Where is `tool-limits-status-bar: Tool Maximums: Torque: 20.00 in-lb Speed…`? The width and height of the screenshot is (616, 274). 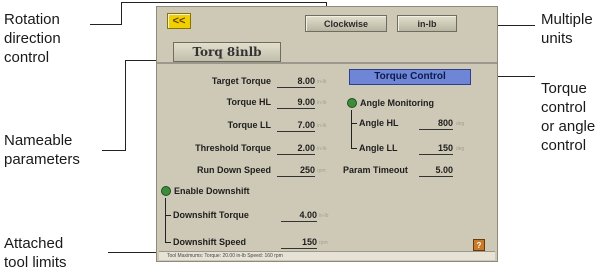 tool-limits-status-bar: Tool Maximums: Torque: 20.00 in-lb Speed… is located at coordinates (327, 255).